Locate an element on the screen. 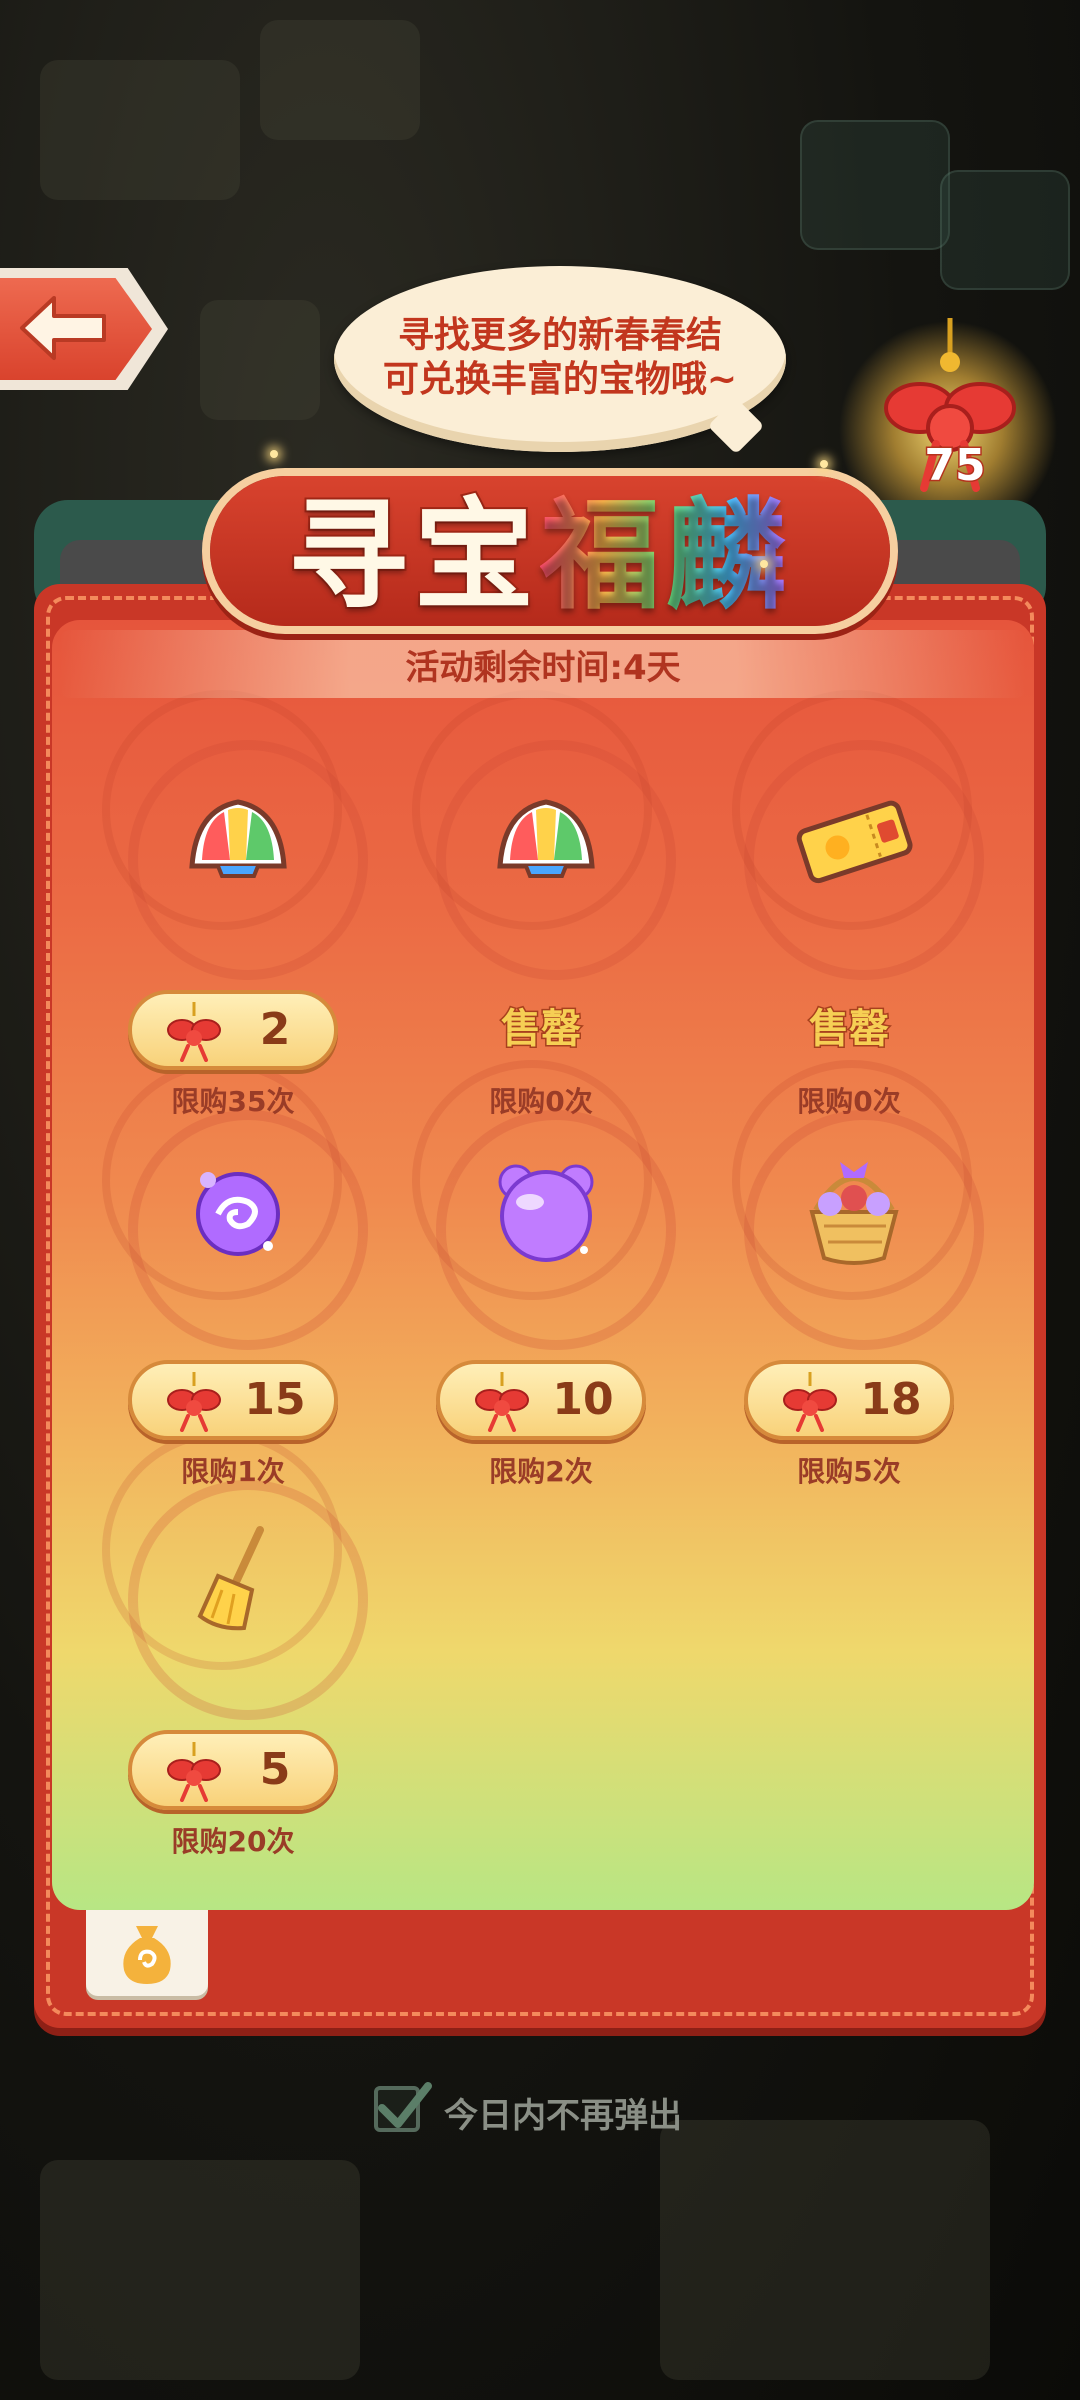 The height and width of the screenshot is (2400, 1080). speech-line-2: 可兑换丰富的宝物哦~ is located at coordinates (560, 379).